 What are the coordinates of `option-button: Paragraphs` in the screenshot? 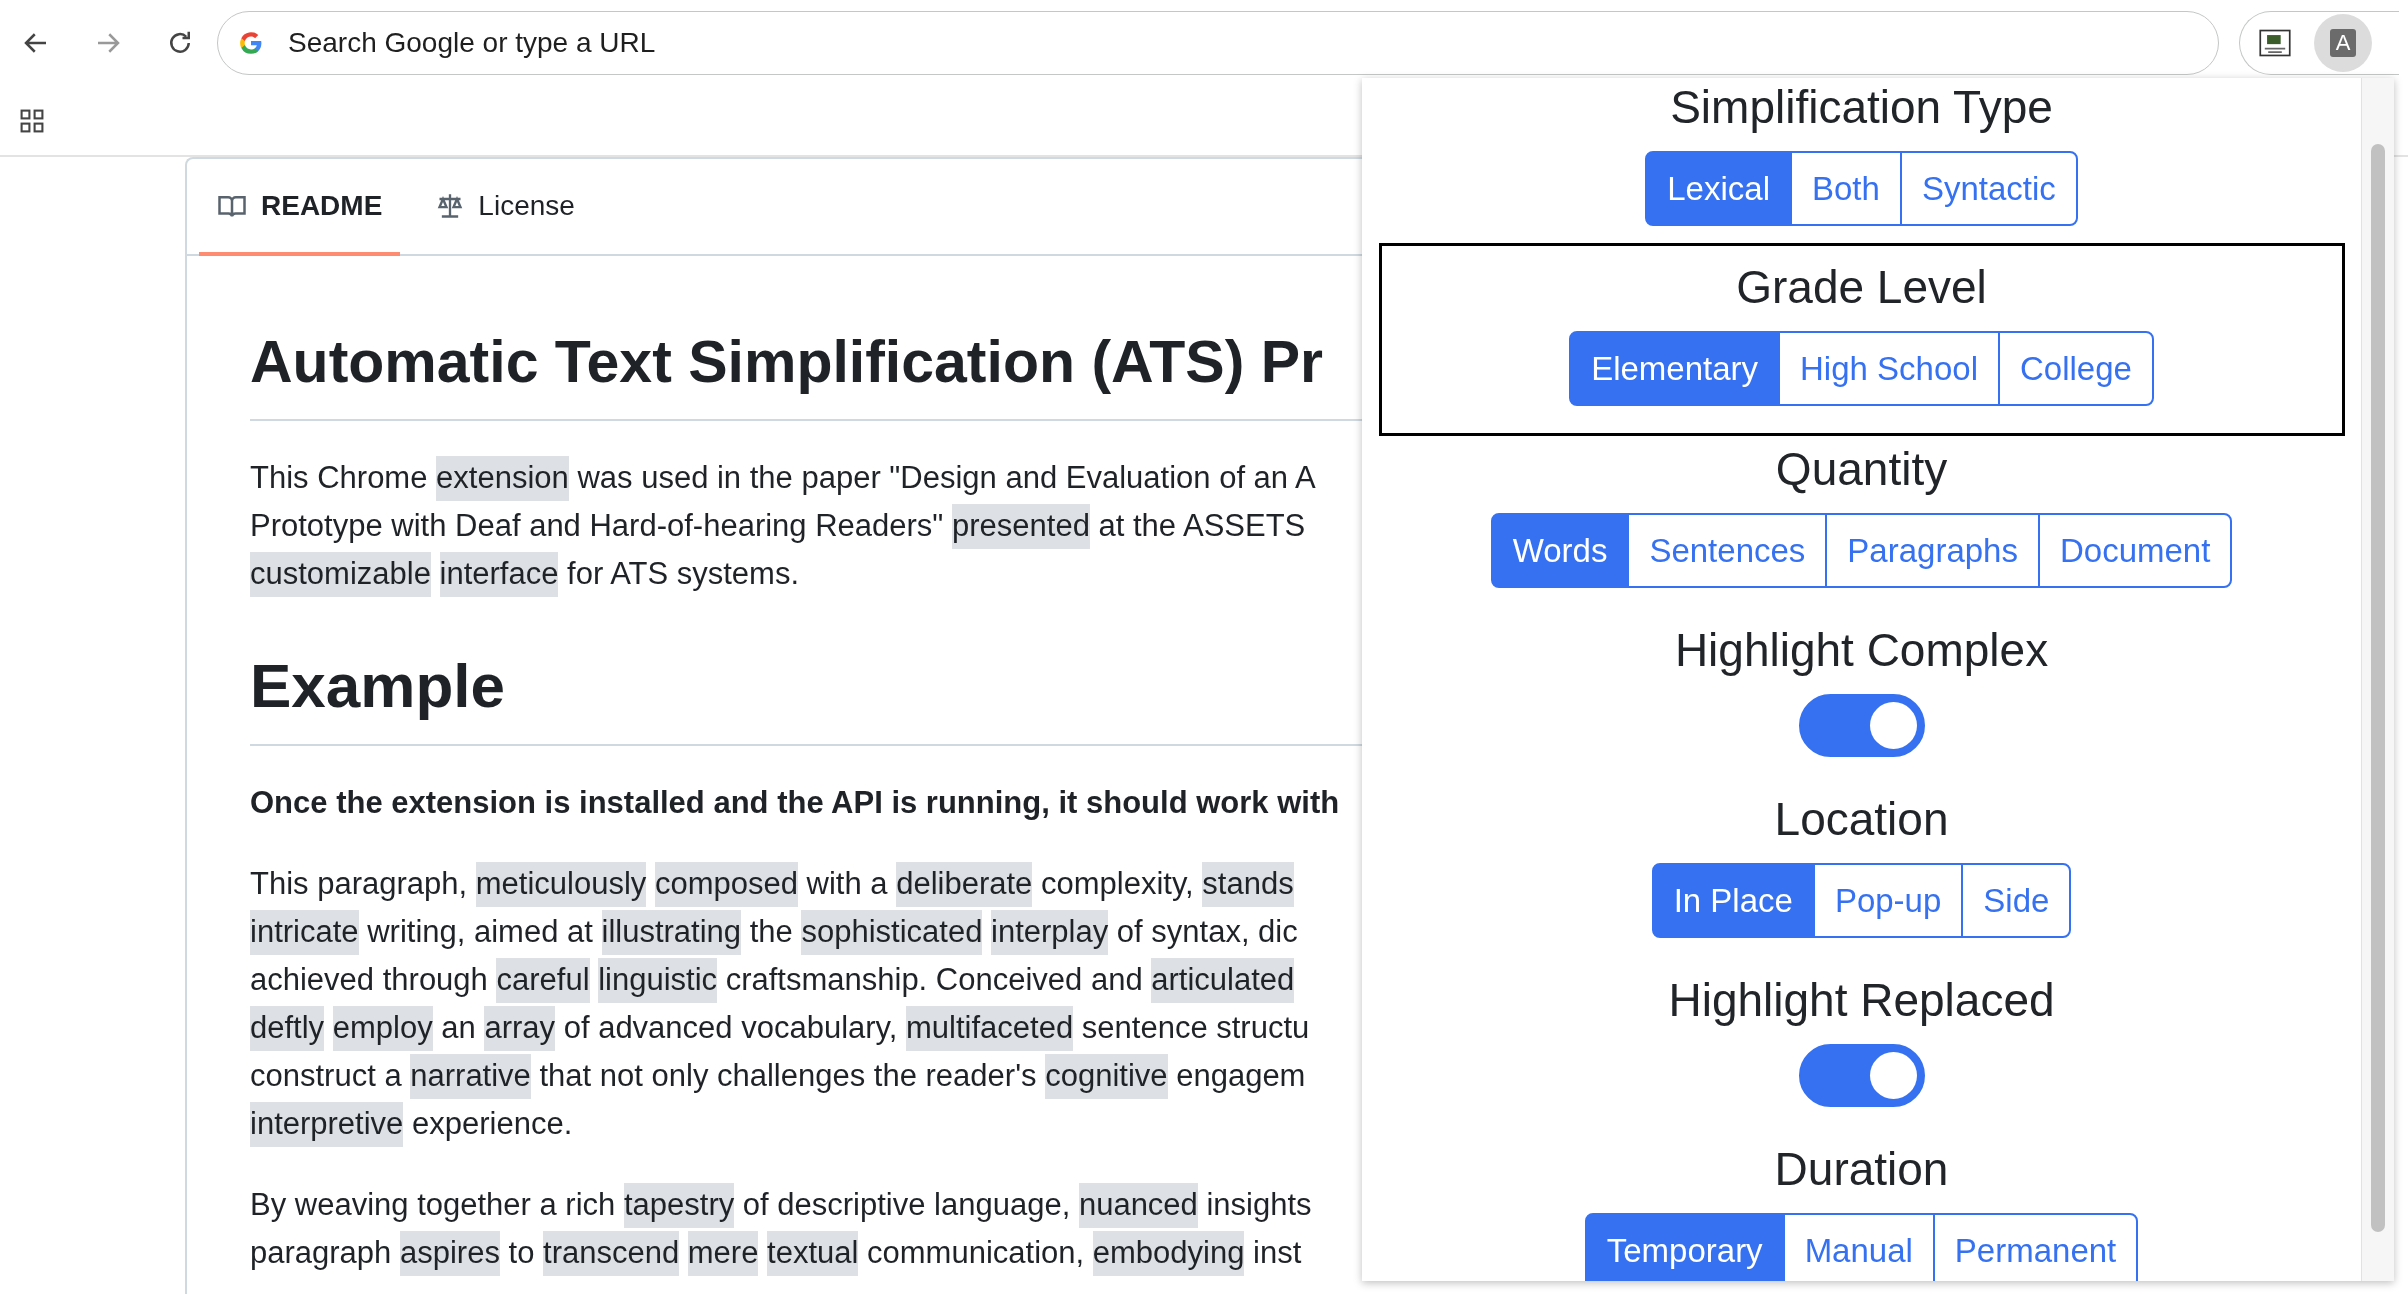 It's located at (1932, 550).